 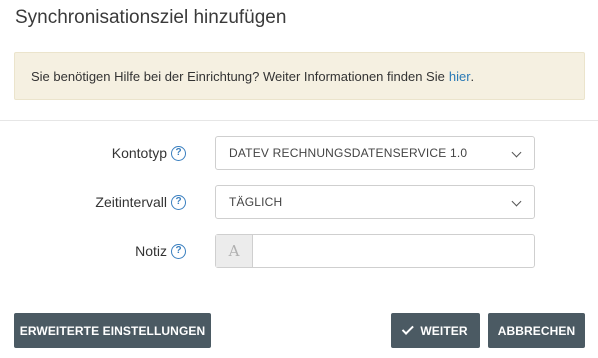 I want to click on account-type-value: DATEV RECHNUNGSDATENSERVICE 1.0, so click(x=348, y=153).